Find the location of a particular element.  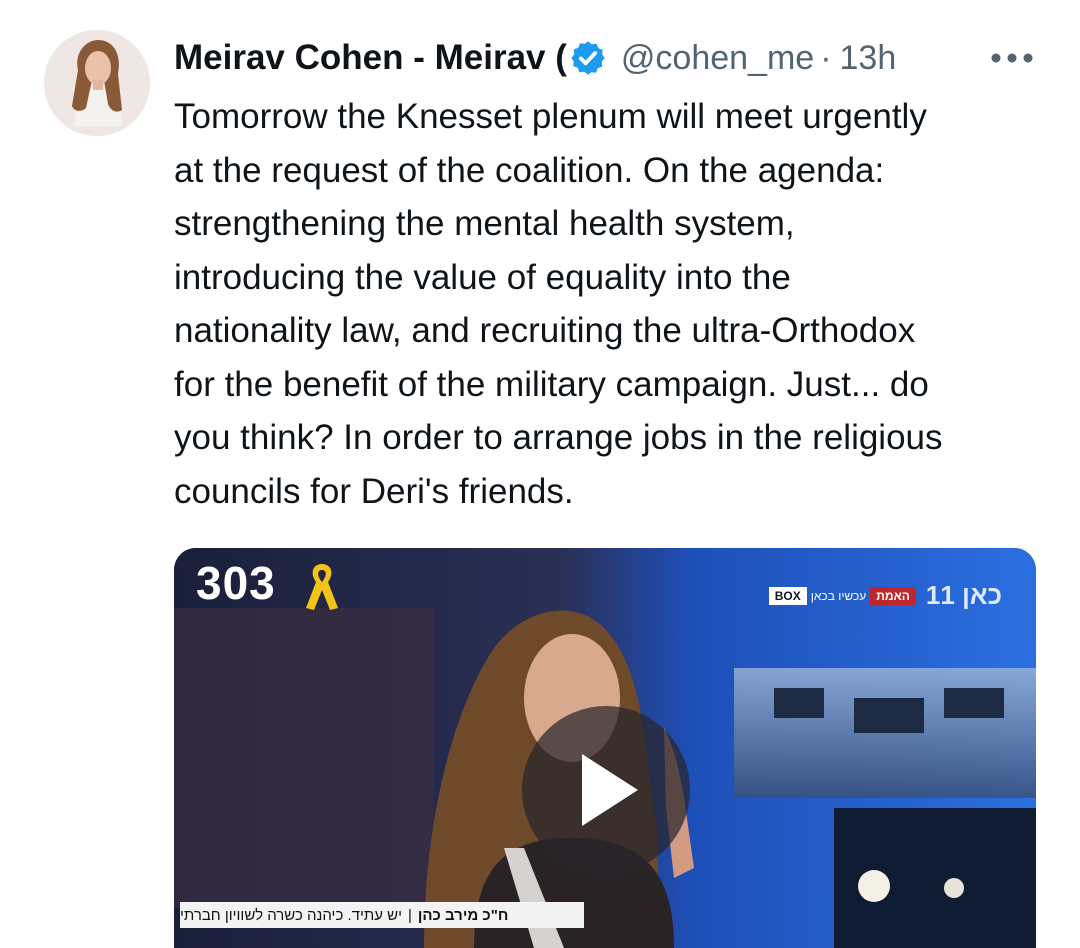

station-live-label: עכשיו בכאן is located at coordinates (838, 595).